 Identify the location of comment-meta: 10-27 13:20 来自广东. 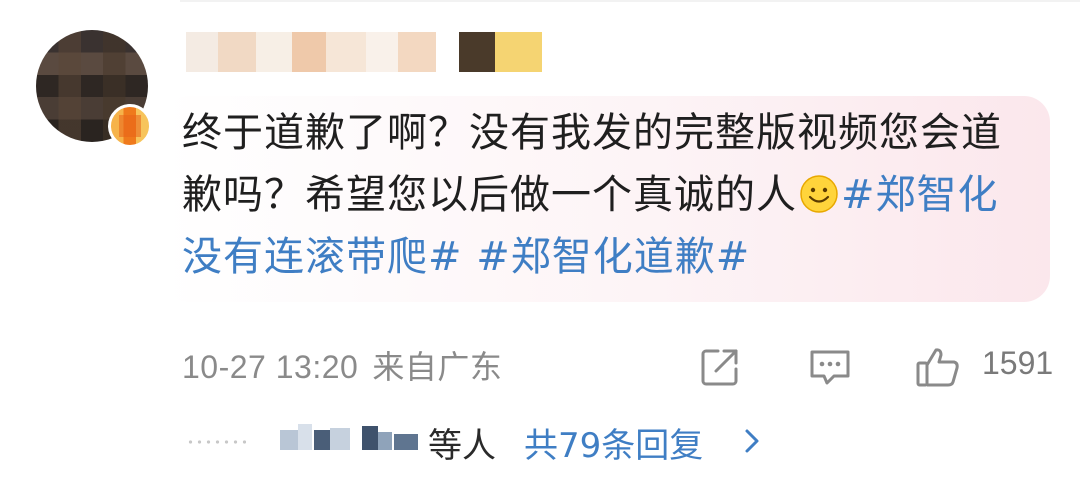
(342, 365).